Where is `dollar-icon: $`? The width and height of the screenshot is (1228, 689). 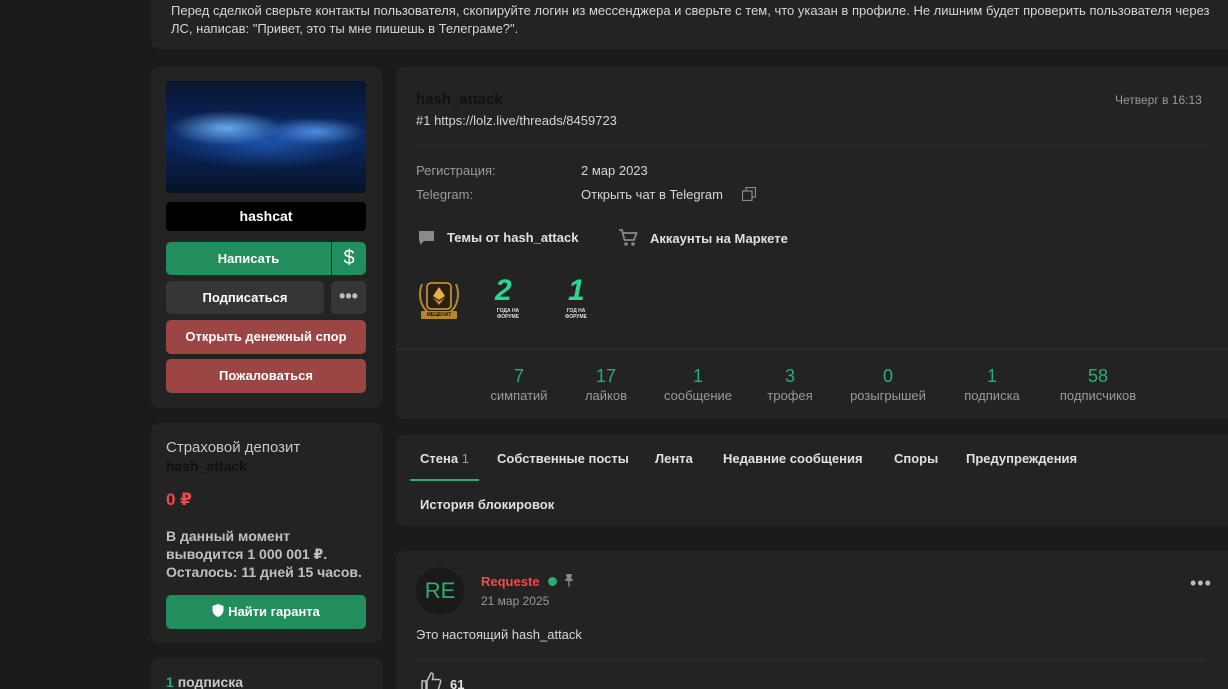
dollar-icon: $ is located at coordinates (349, 258).